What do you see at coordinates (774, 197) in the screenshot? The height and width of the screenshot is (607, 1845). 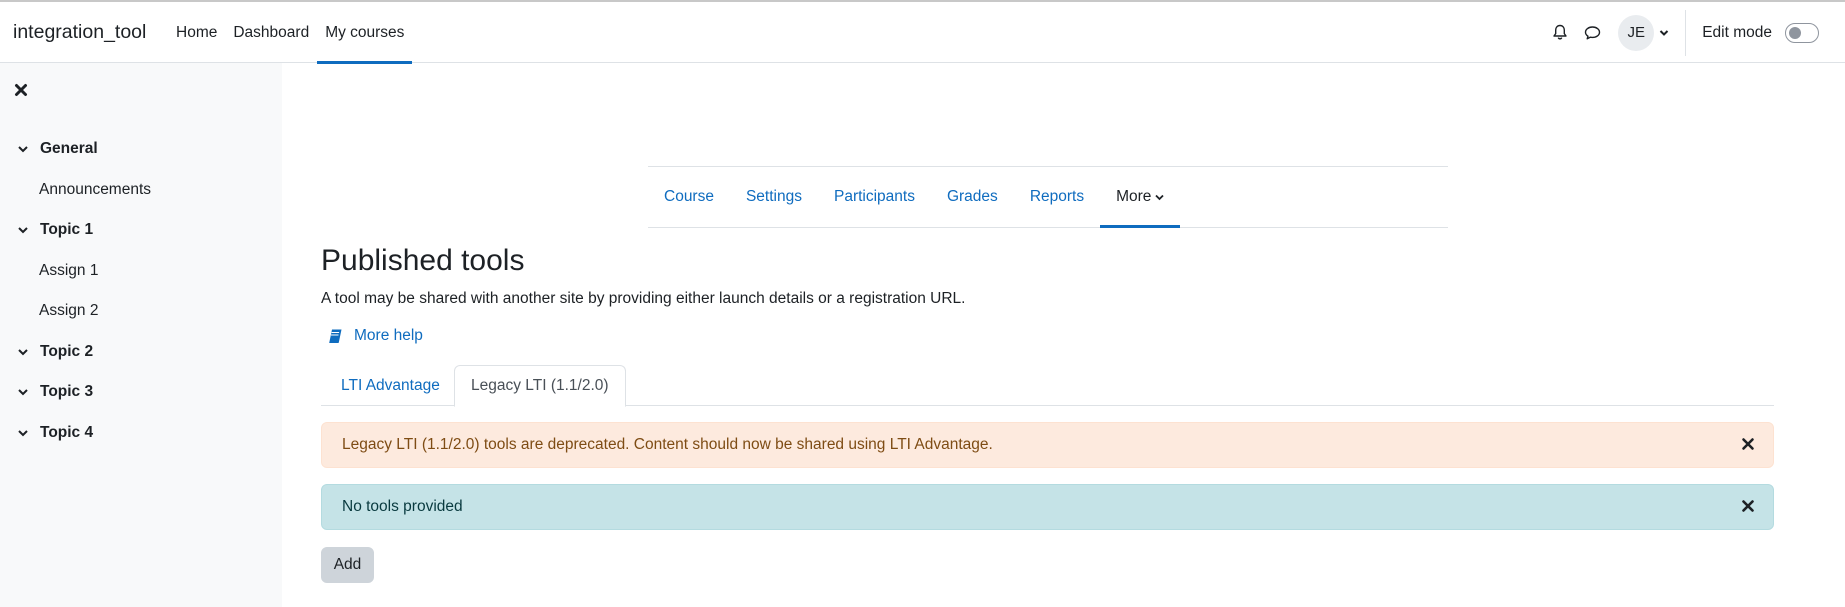 I see `tab-settings: Settings` at bounding box center [774, 197].